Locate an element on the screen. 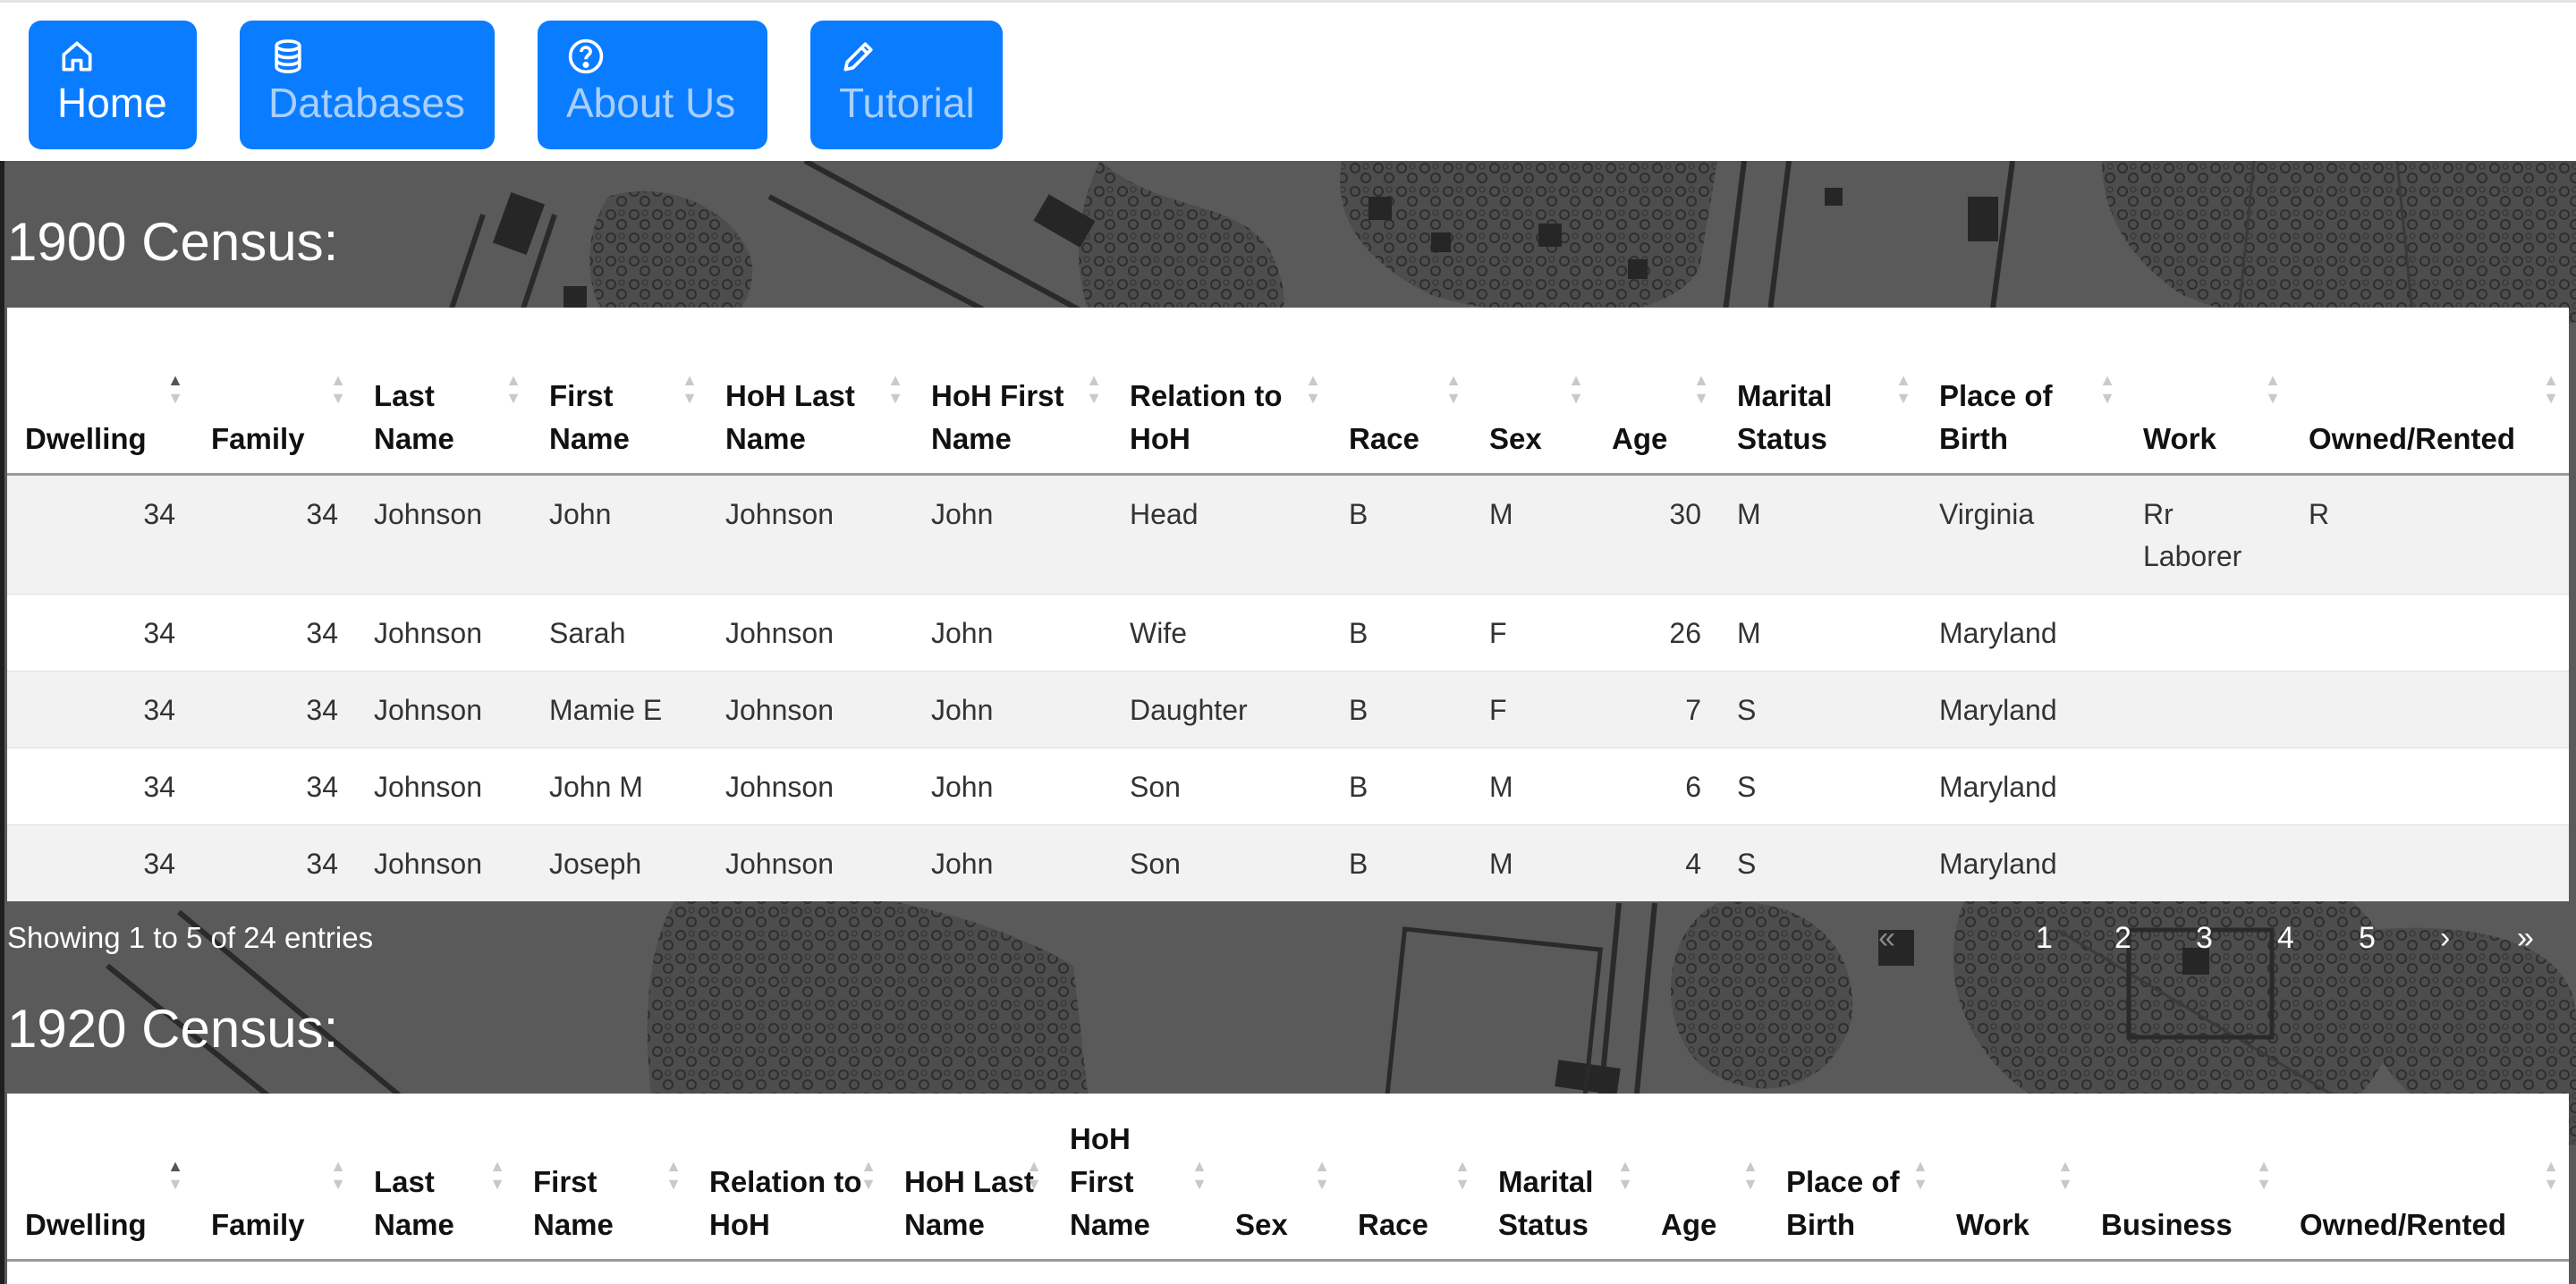  col-header-label: HoH First Name is located at coordinates (1110, 1181).